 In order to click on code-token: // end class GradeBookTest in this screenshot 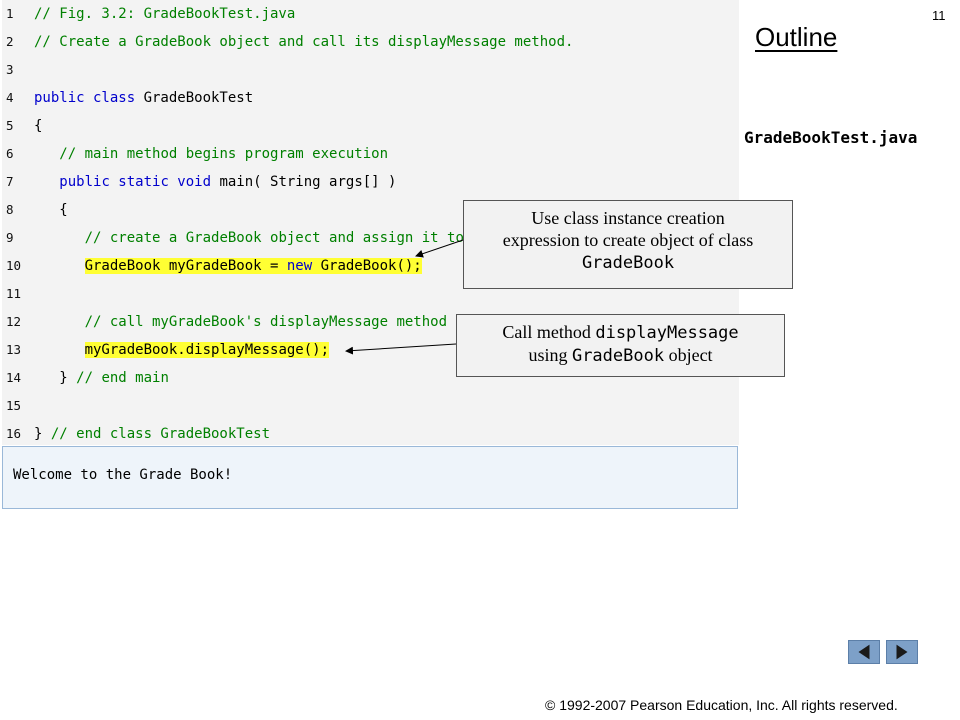, I will do `click(160, 434)`.